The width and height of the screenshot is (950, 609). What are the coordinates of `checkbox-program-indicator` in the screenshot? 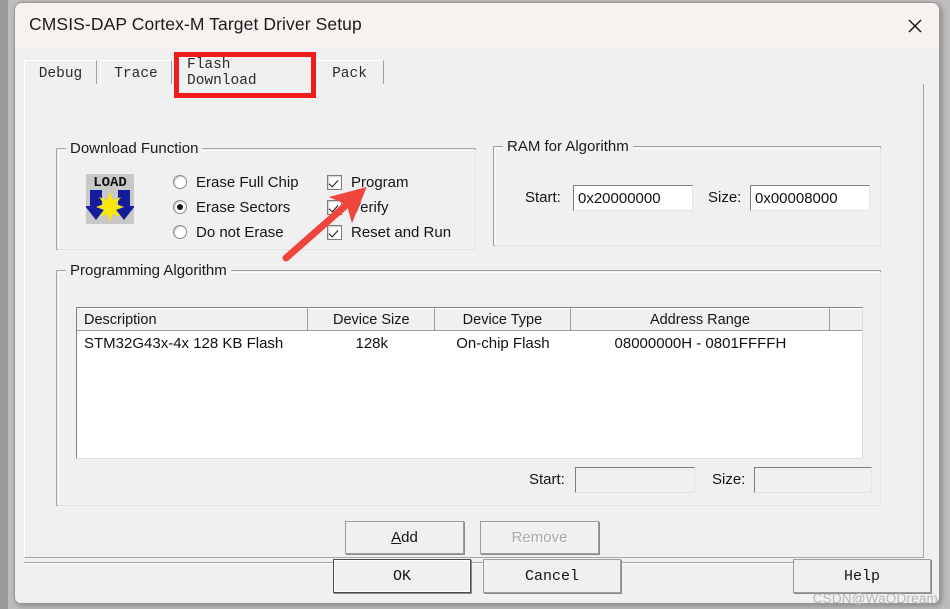 It's located at (334, 182).